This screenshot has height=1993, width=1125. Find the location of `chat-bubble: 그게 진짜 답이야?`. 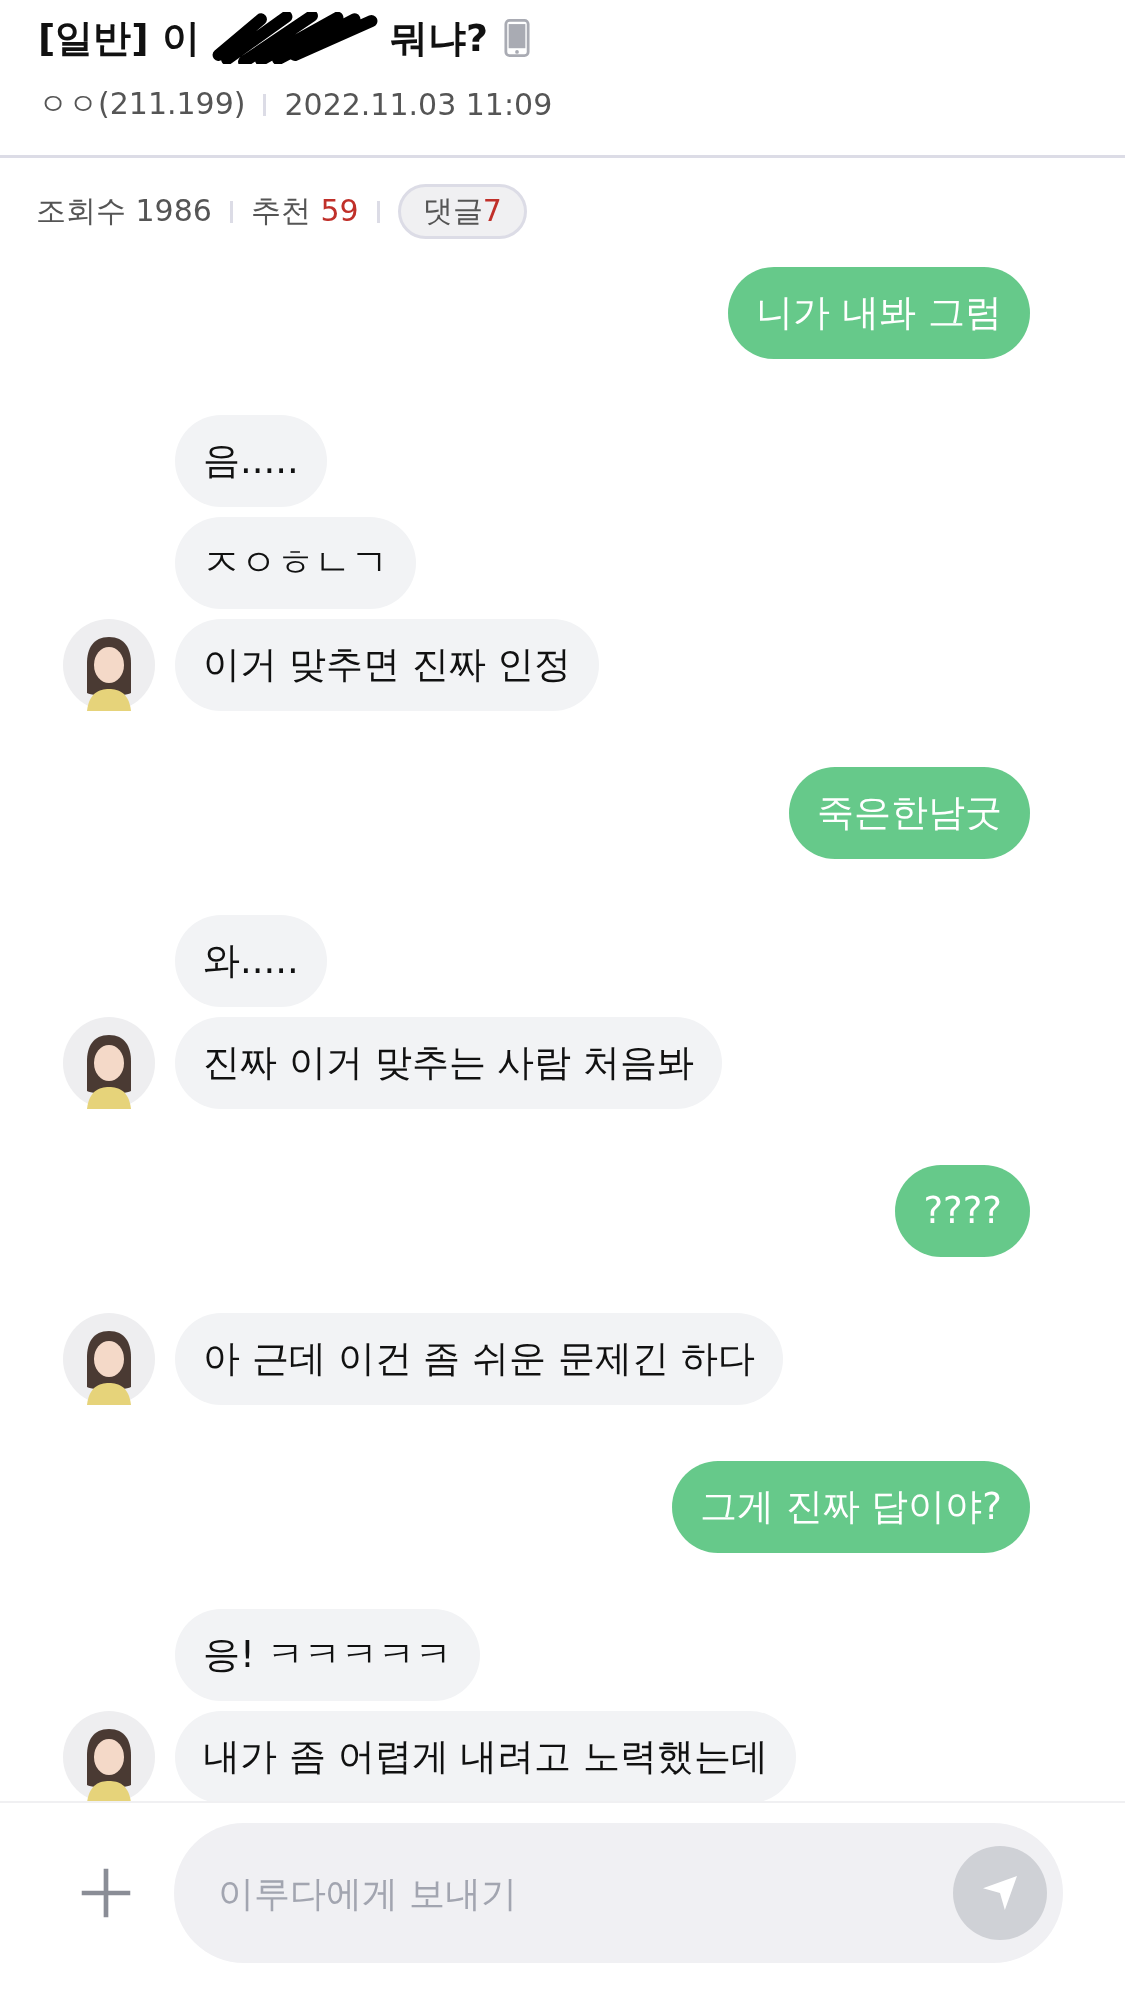

chat-bubble: 그게 진짜 답이야? is located at coordinates (850, 1507).